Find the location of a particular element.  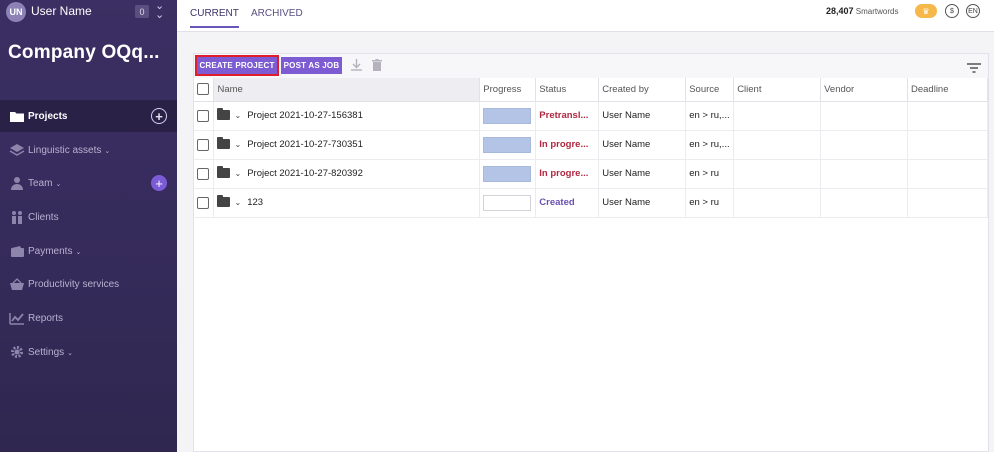

sidebar-item-label: Reports is located at coordinates (46, 318).